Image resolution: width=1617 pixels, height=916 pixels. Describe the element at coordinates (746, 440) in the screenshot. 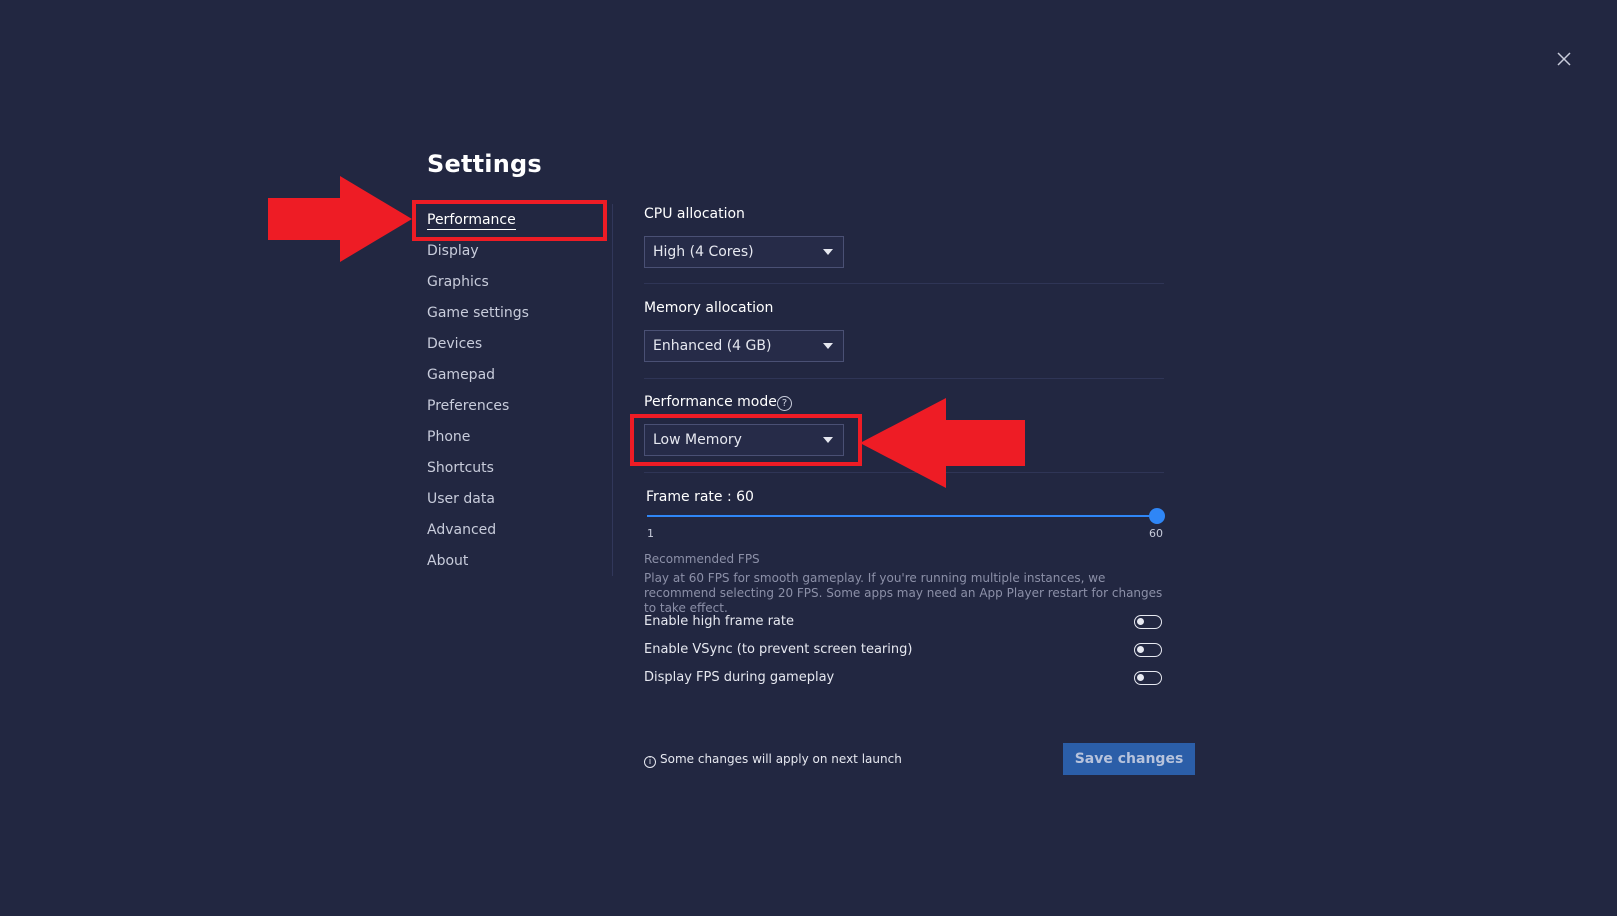

I see `annotation-box-performance-mode` at that location.